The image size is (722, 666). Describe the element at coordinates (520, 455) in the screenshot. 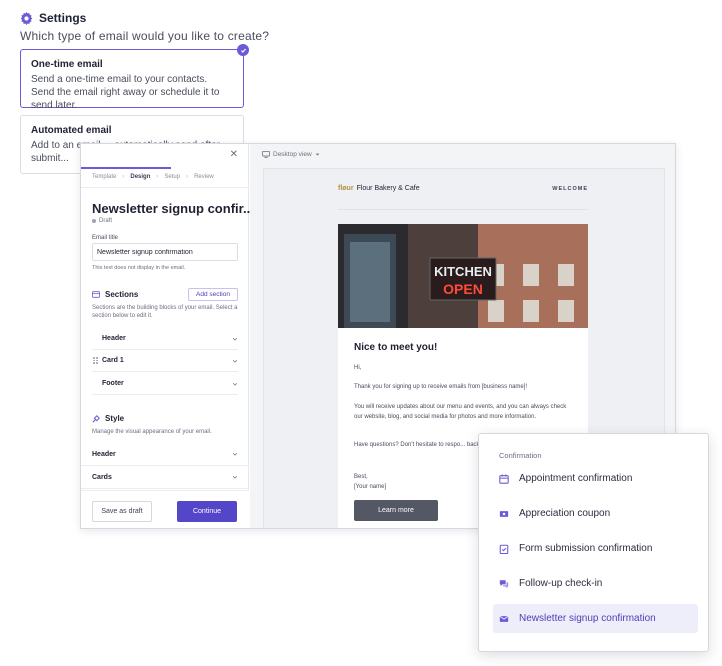

I see `dropdown-heading: Confirmation` at that location.